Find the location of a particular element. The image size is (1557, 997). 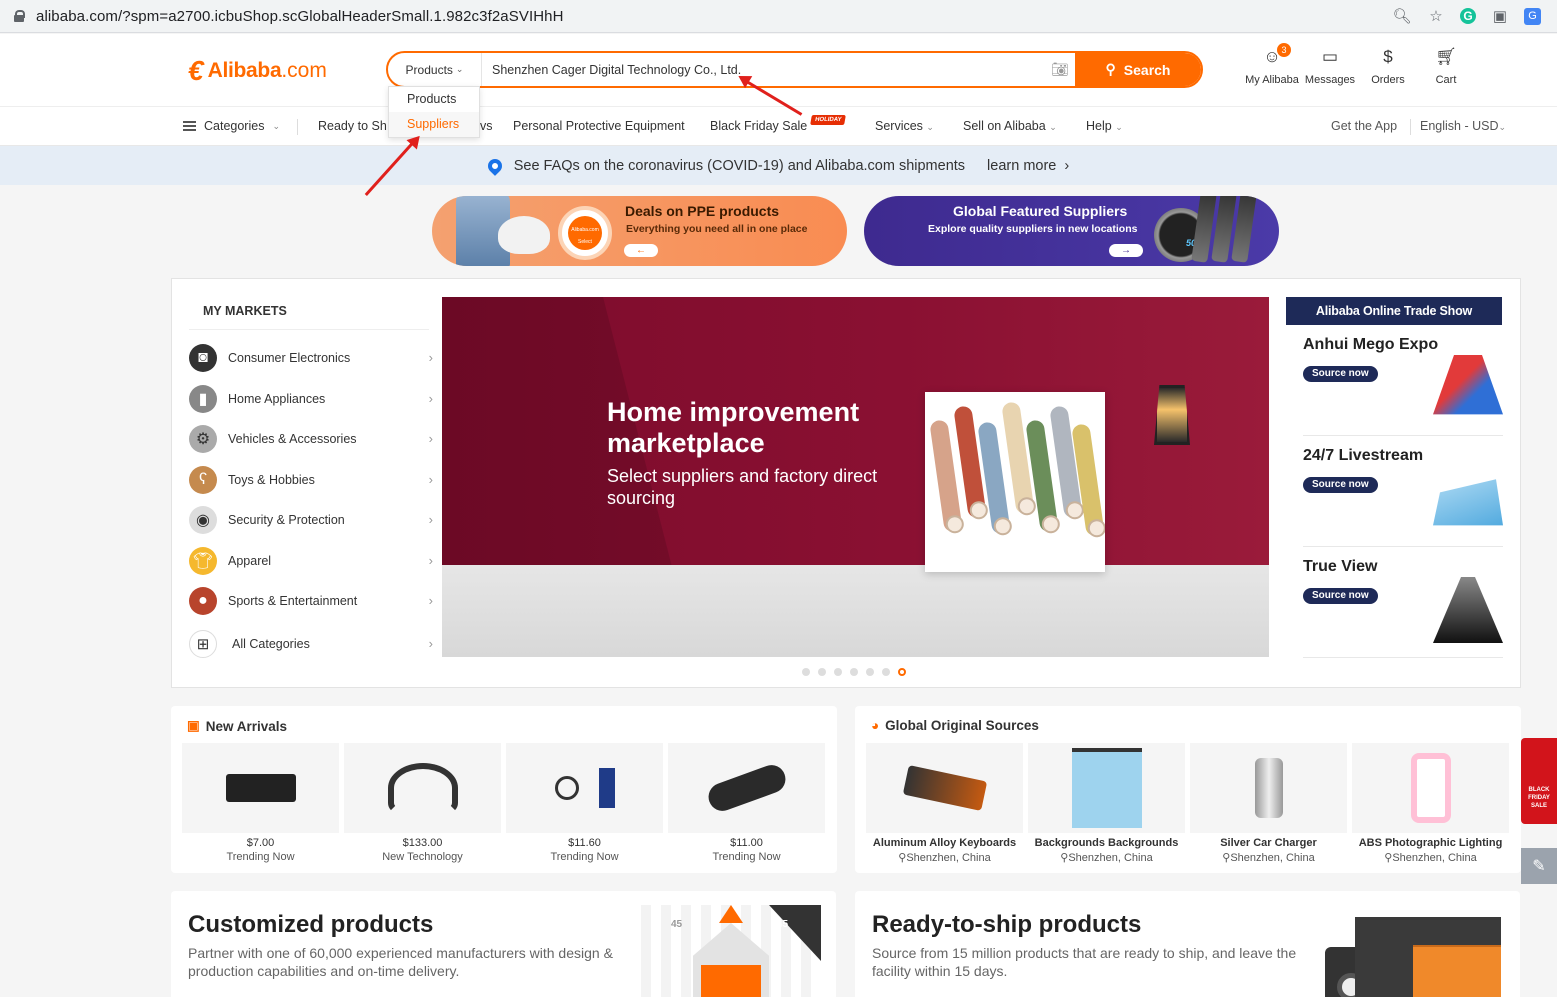

search-type-label: Products is located at coordinates (429, 69).